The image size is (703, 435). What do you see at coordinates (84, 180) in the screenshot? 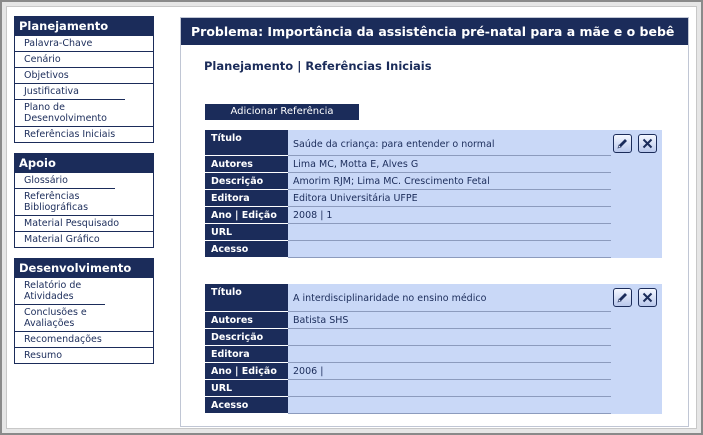
I see `sidebar-item-glossario: Glossário` at bounding box center [84, 180].